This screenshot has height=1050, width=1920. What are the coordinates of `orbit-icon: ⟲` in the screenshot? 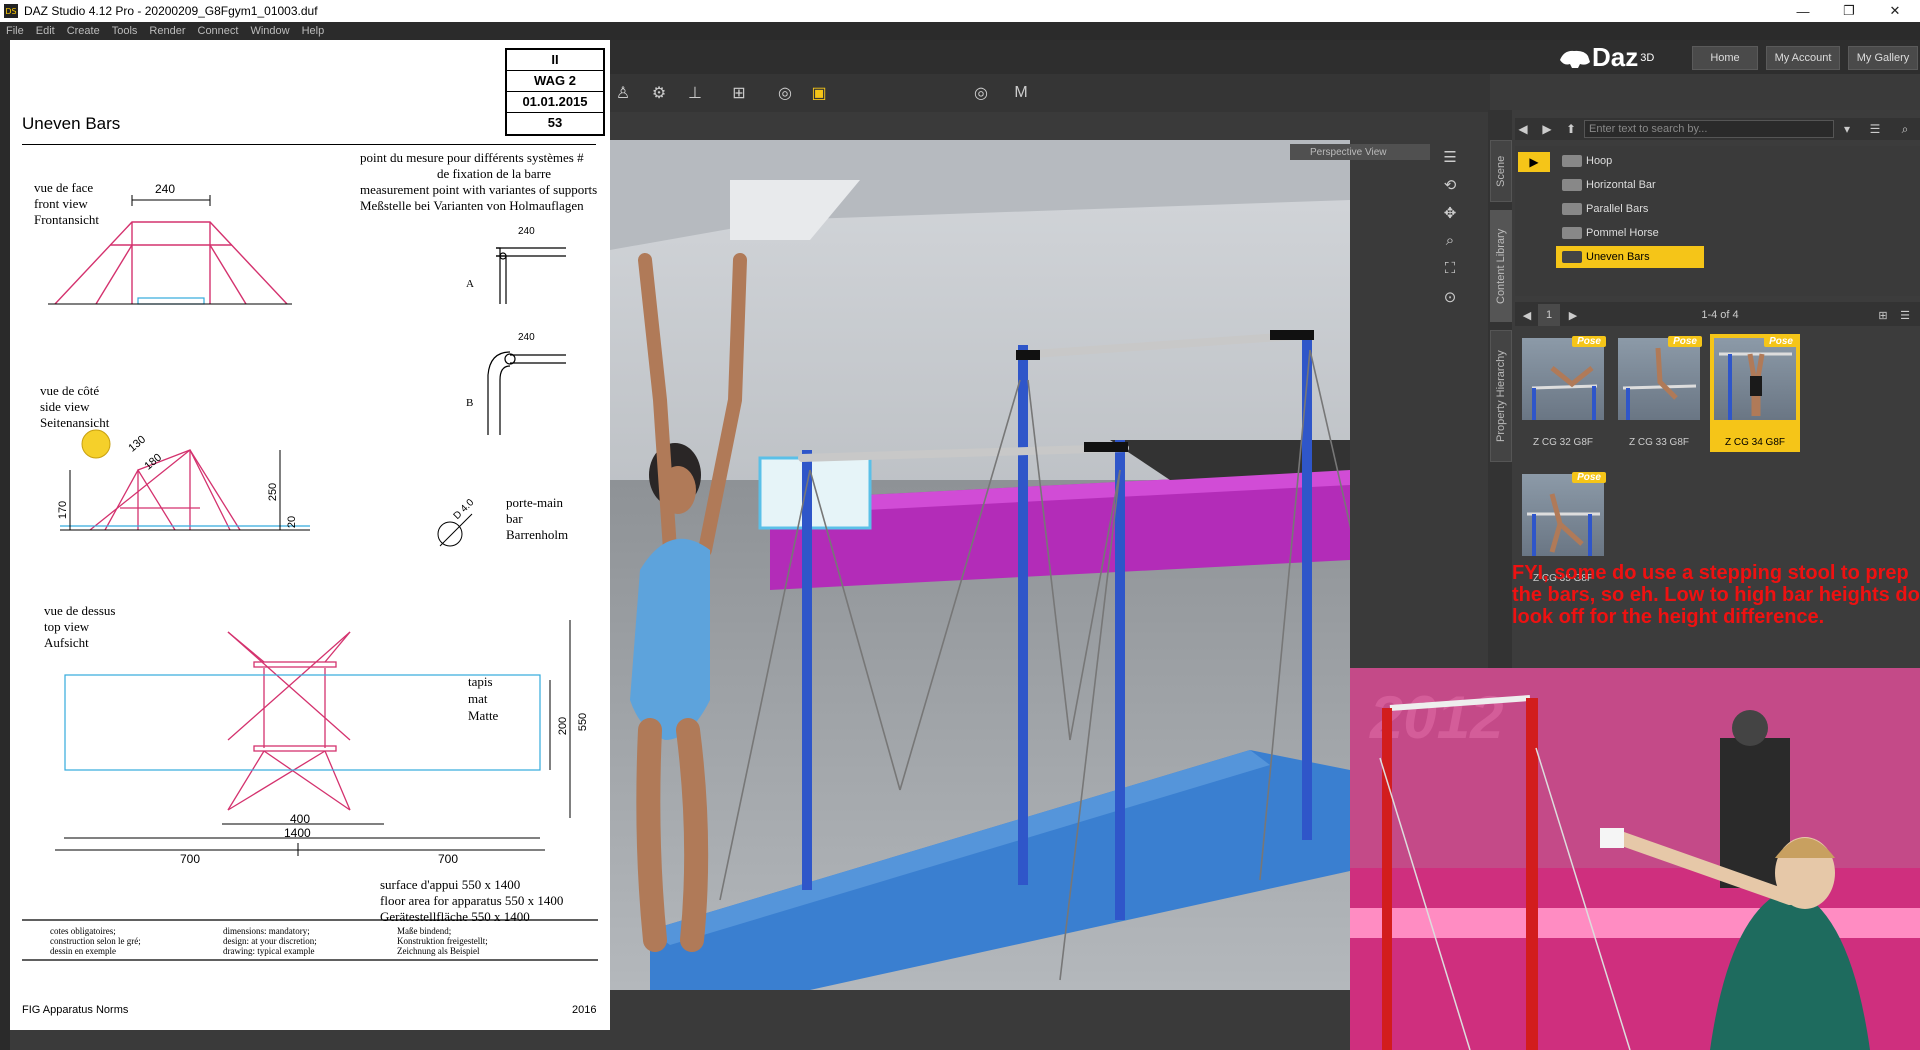 It's located at (1450, 186).